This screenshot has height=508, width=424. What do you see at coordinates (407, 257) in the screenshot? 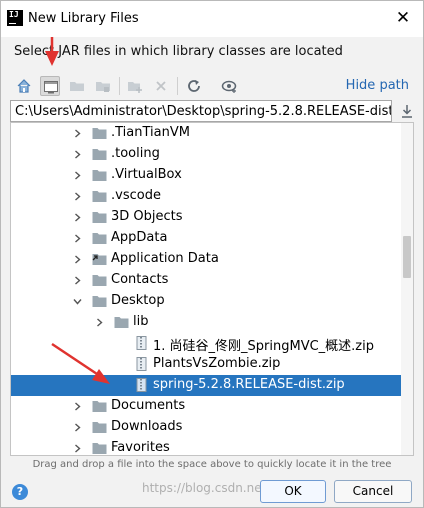
I see `scrollbar-thumb` at bounding box center [407, 257].